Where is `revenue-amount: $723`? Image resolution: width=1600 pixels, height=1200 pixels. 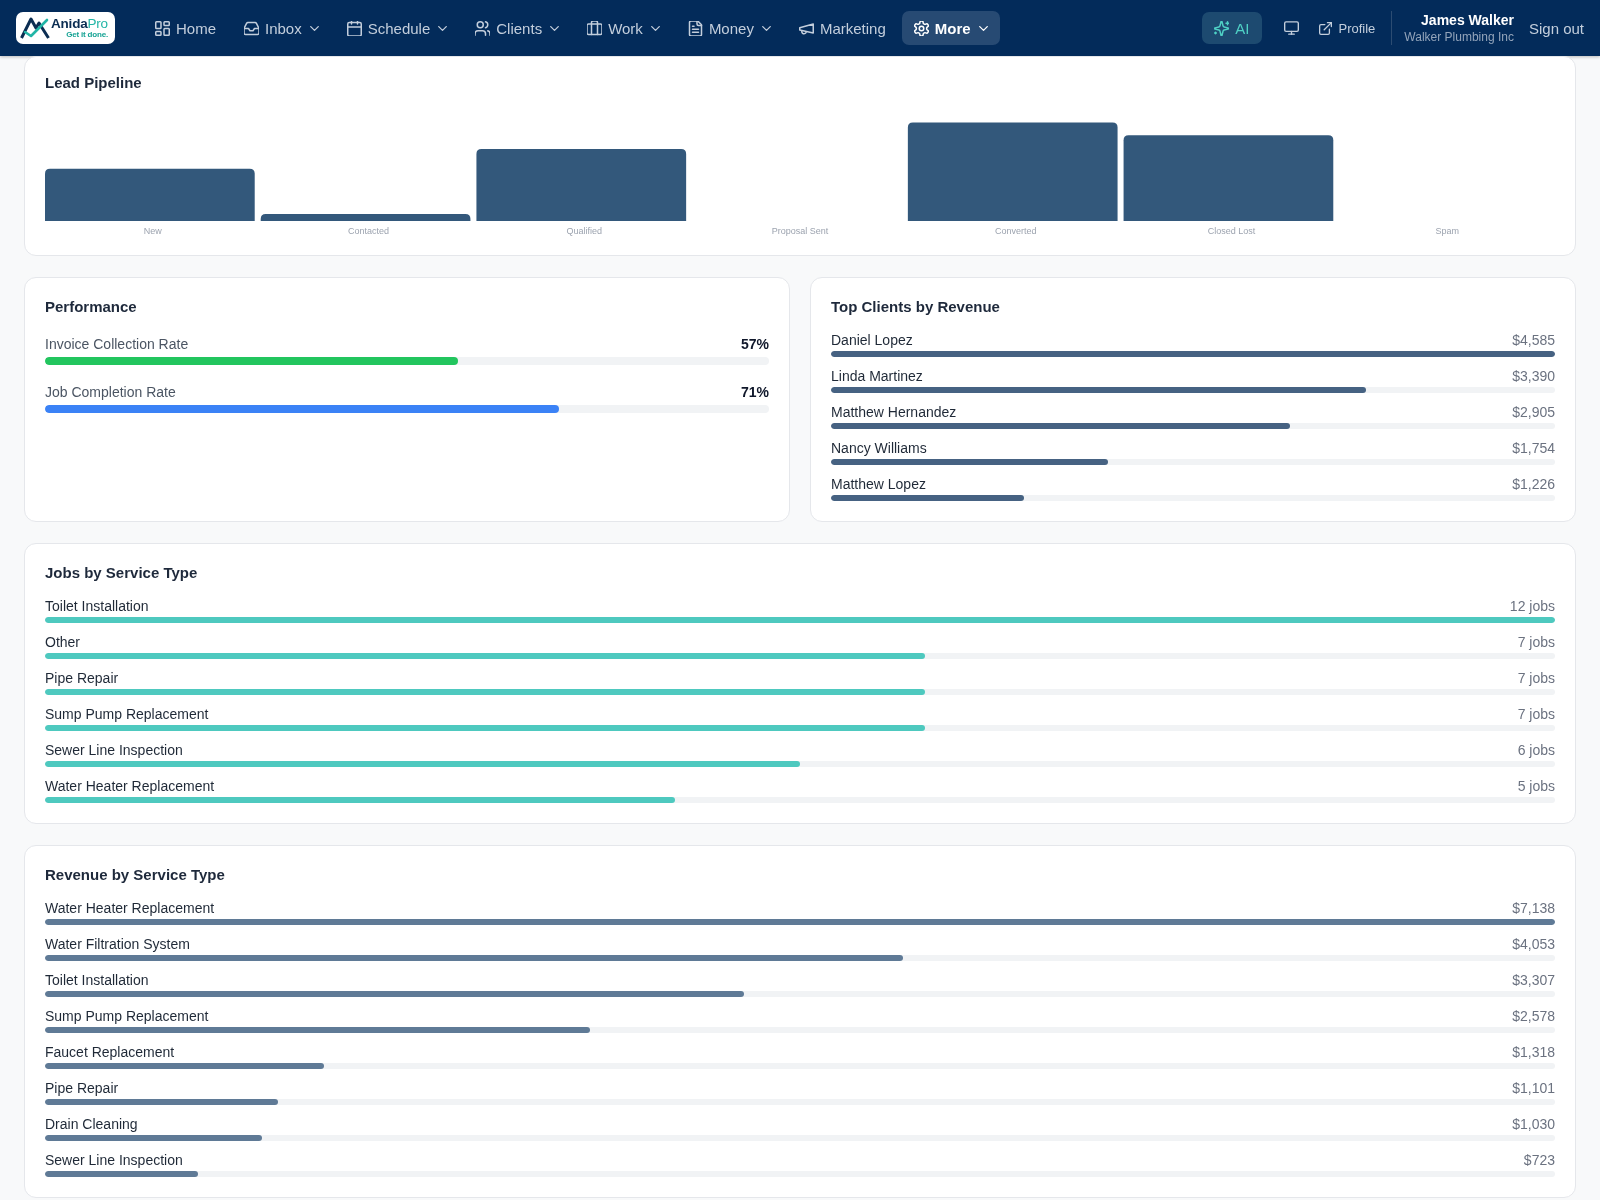
revenue-amount: $723 is located at coordinates (1539, 1160).